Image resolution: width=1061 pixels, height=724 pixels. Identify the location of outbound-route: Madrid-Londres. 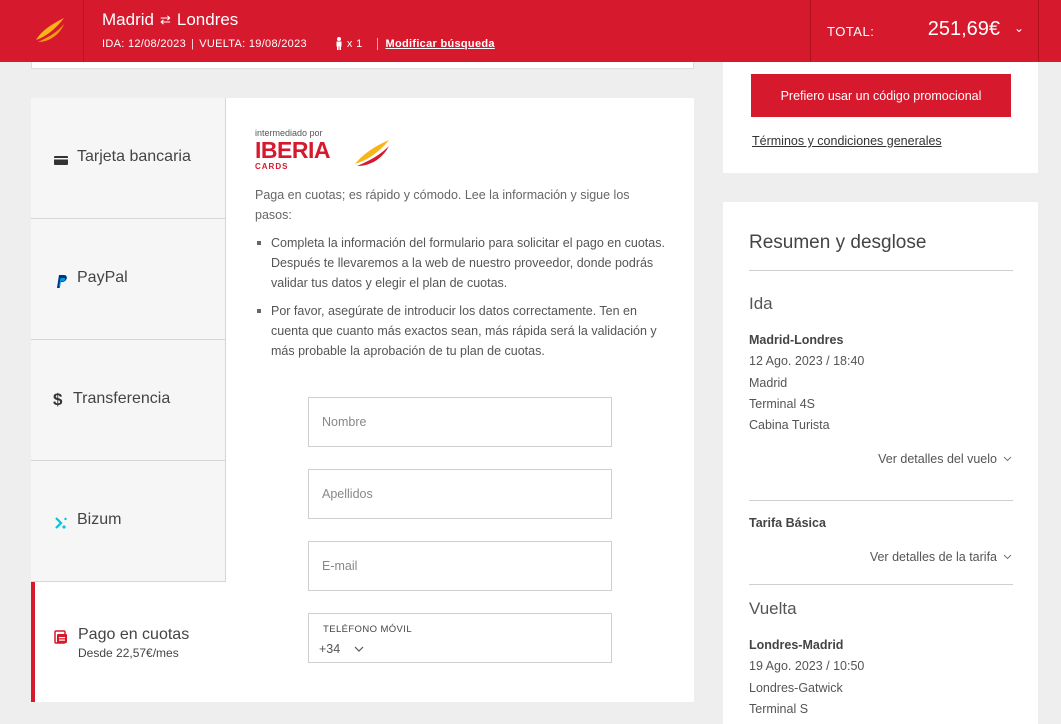
(796, 340).